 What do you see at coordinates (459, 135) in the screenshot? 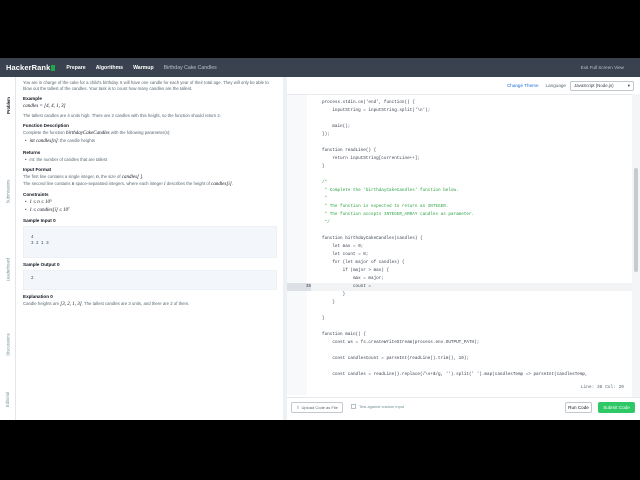
I see `code-line: });` at bounding box center [459, 135].